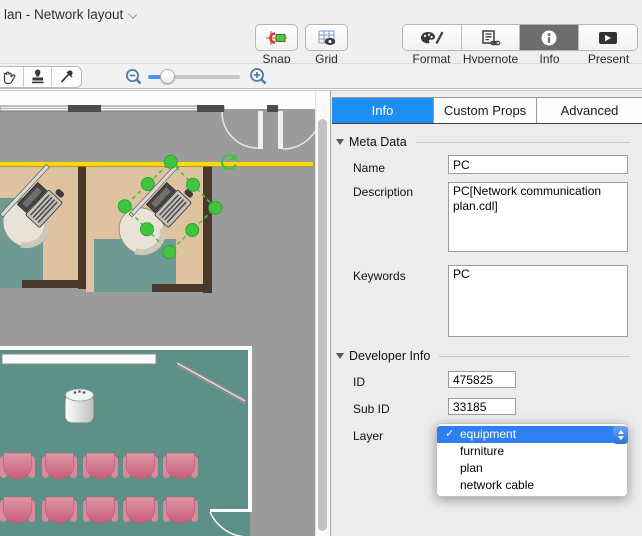 This screenshot has height=536, width=642. Describe the element at coordinates (538, 301) in the screenshot. I see `keywords-input: PC` at that location.